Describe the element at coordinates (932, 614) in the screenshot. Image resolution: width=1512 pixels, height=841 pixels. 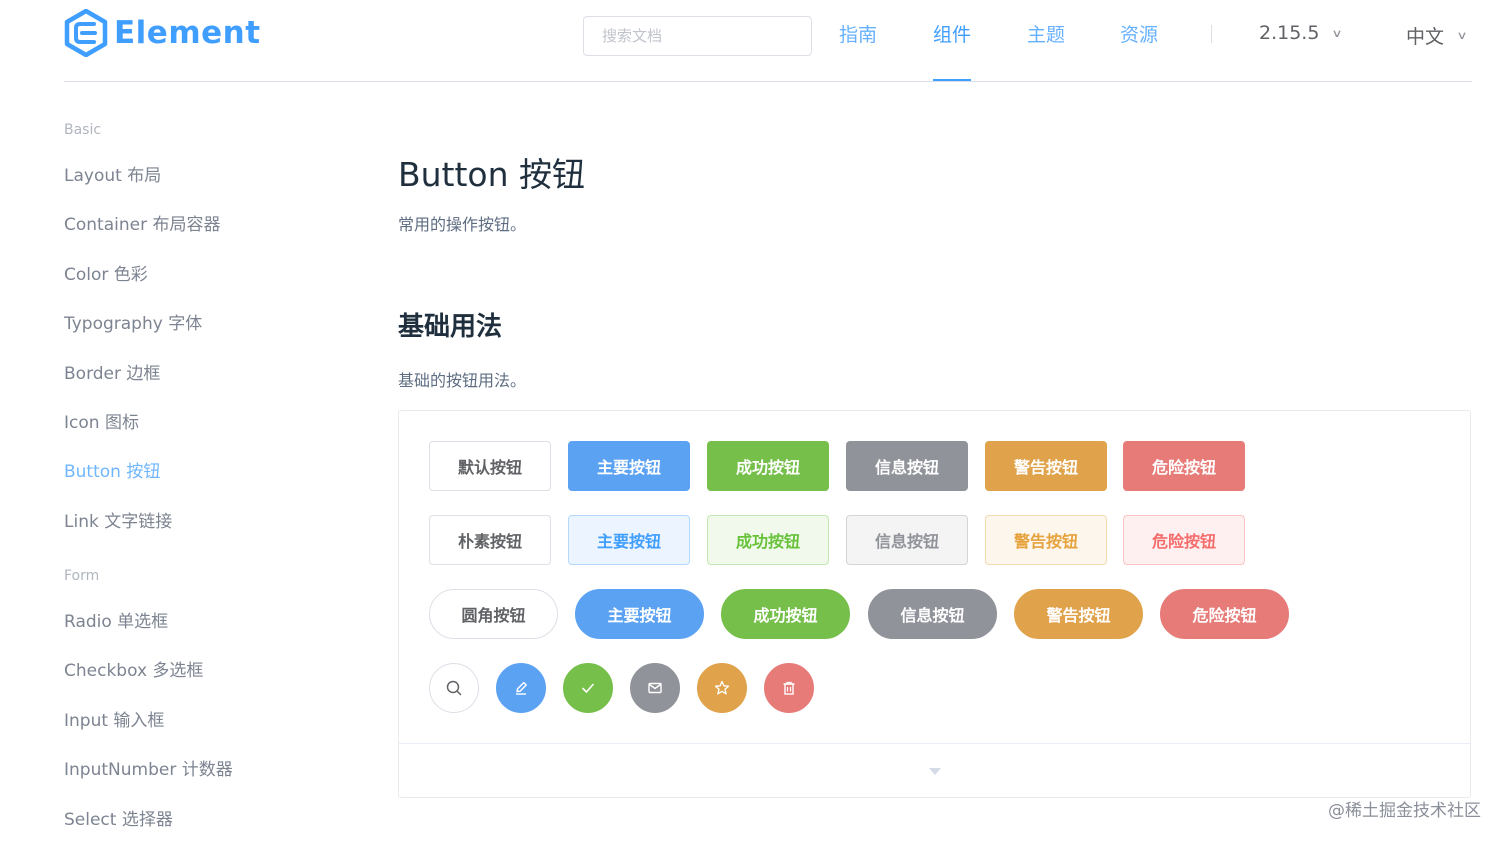
I see `round-info-button: 信息按钮` at that location.